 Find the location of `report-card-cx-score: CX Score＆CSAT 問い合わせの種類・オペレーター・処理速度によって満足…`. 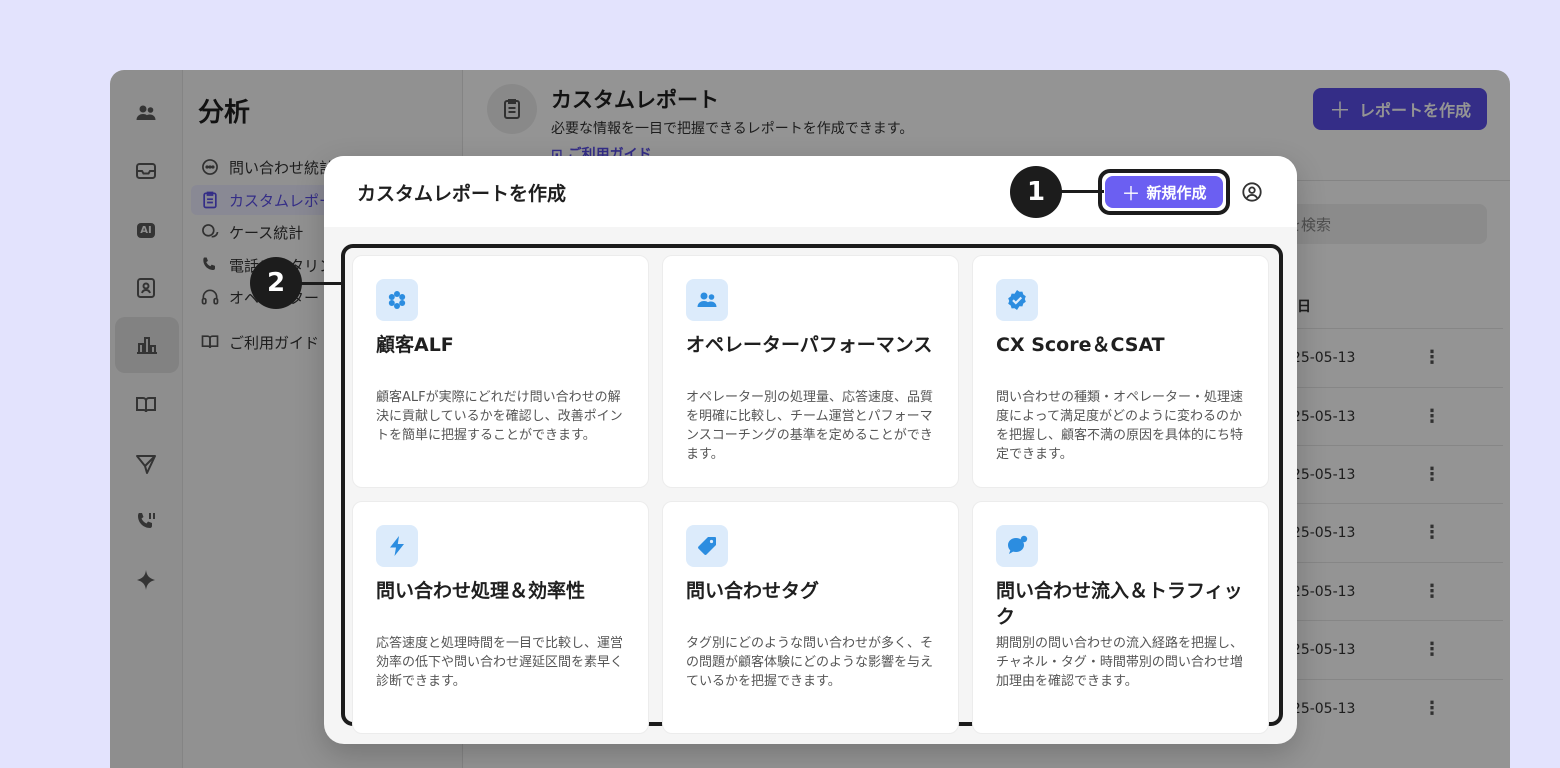

report-card-cx-score: CX Score＆CSAT 問い合わせの種類・オペレーター・処理速度によって満足… is located at coordinates (1120, 371).